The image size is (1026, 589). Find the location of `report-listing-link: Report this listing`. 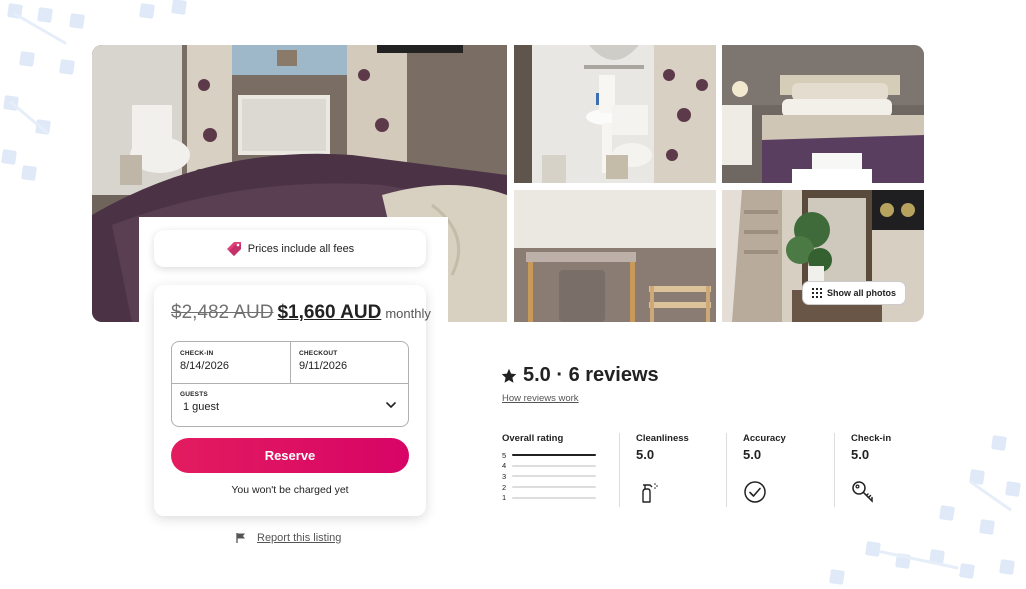

report-listing-link: Report this listing is located at coordinates (299, 538).